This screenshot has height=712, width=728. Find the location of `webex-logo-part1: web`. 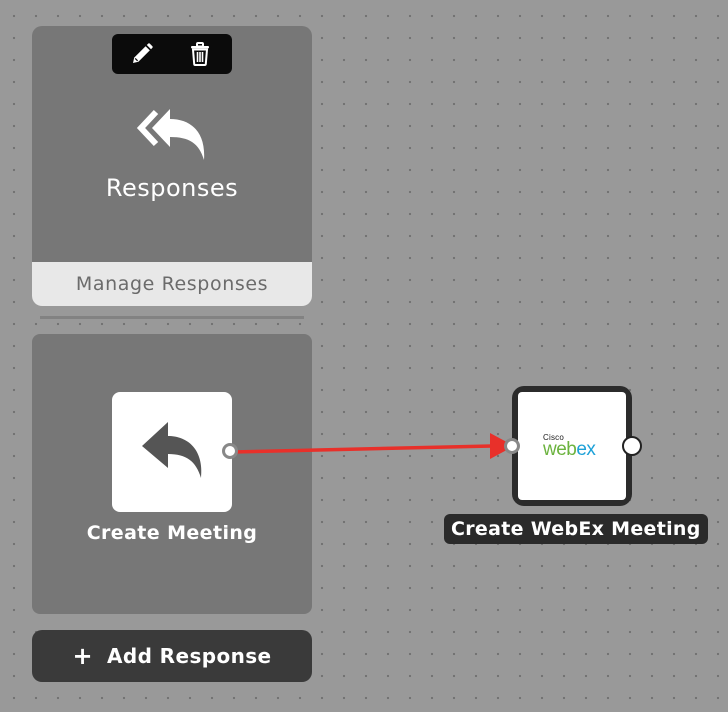

webex-logo-part1: web is located at coordinates (560, 449).